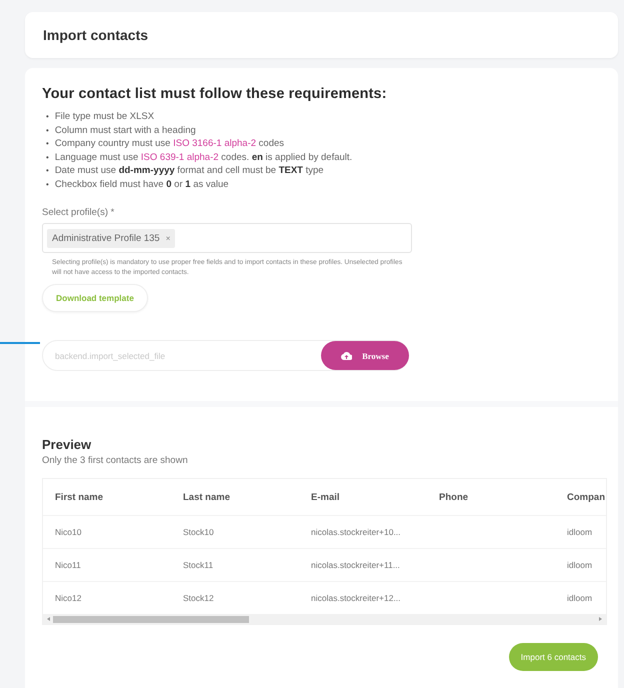 The image size is (624, 688). What do you see at coordinates (104, 117) in the screenshot?
I see `requirement-text: File type must be XLSX` at bounding box center [104, 117].